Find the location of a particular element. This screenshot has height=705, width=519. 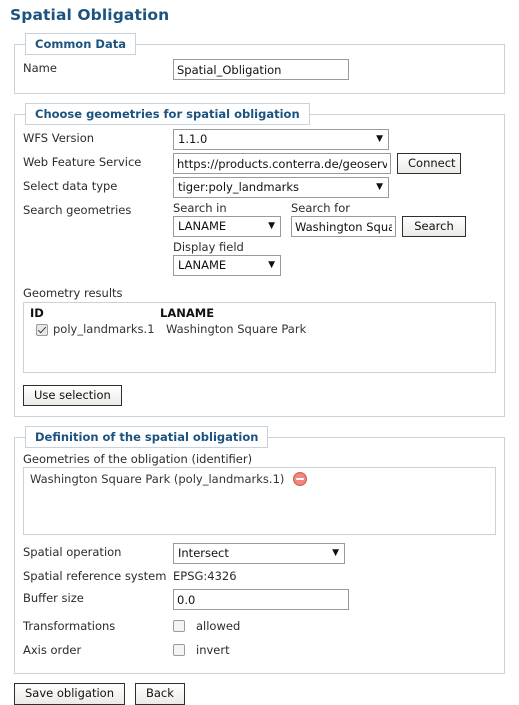

wfs-version-row: WFS Version 1.1.0 ▼ is located at coordinates (259, 139).